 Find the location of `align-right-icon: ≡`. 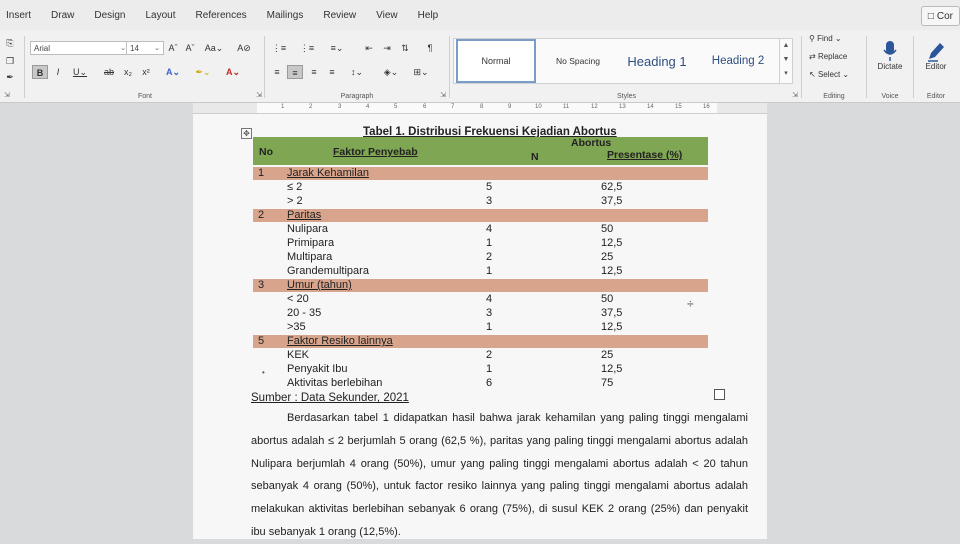

align-right-icon: ≡ is located at coordinates (314, 72).